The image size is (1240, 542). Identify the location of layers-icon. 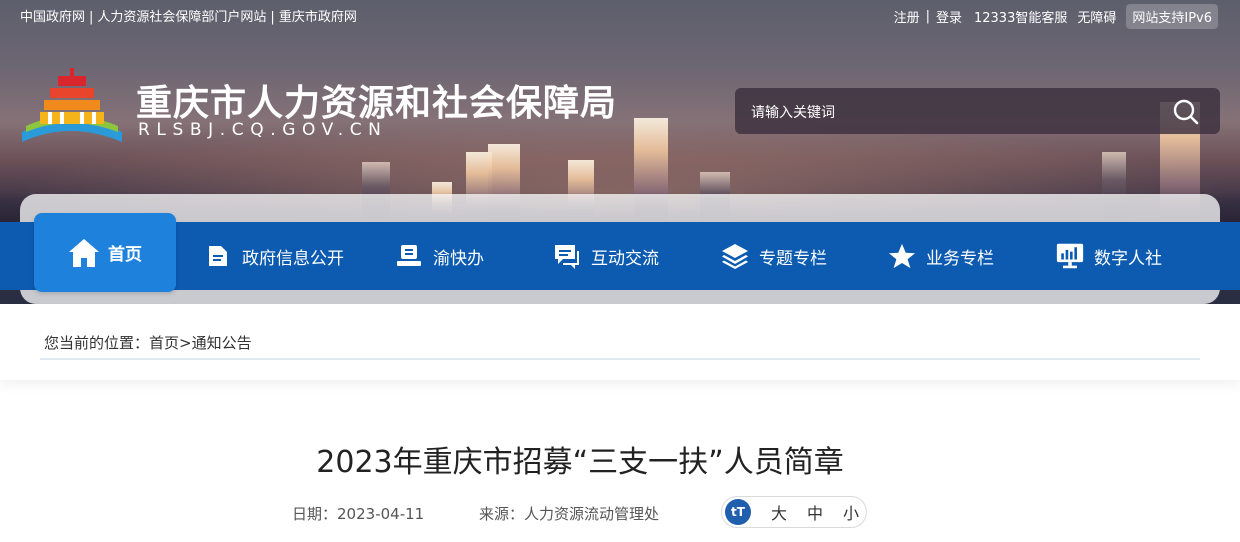
(735, 256).